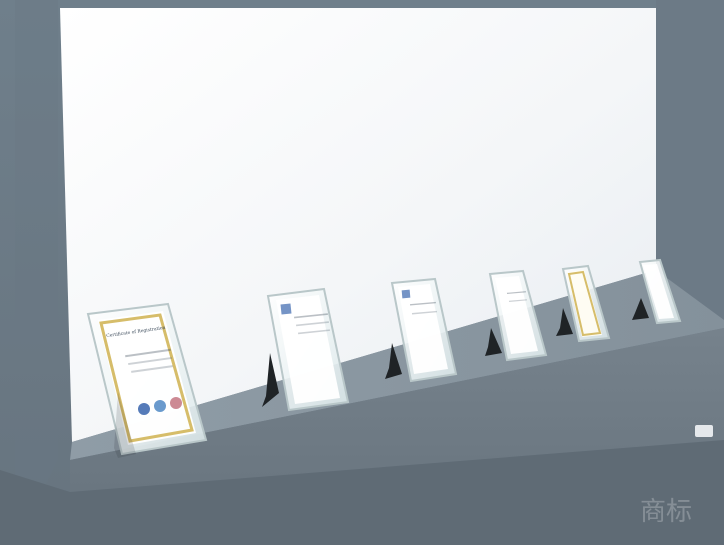 The height and width of the screenshot is (545, 724). I want to click on watermark: 商标, so click(666, 512).